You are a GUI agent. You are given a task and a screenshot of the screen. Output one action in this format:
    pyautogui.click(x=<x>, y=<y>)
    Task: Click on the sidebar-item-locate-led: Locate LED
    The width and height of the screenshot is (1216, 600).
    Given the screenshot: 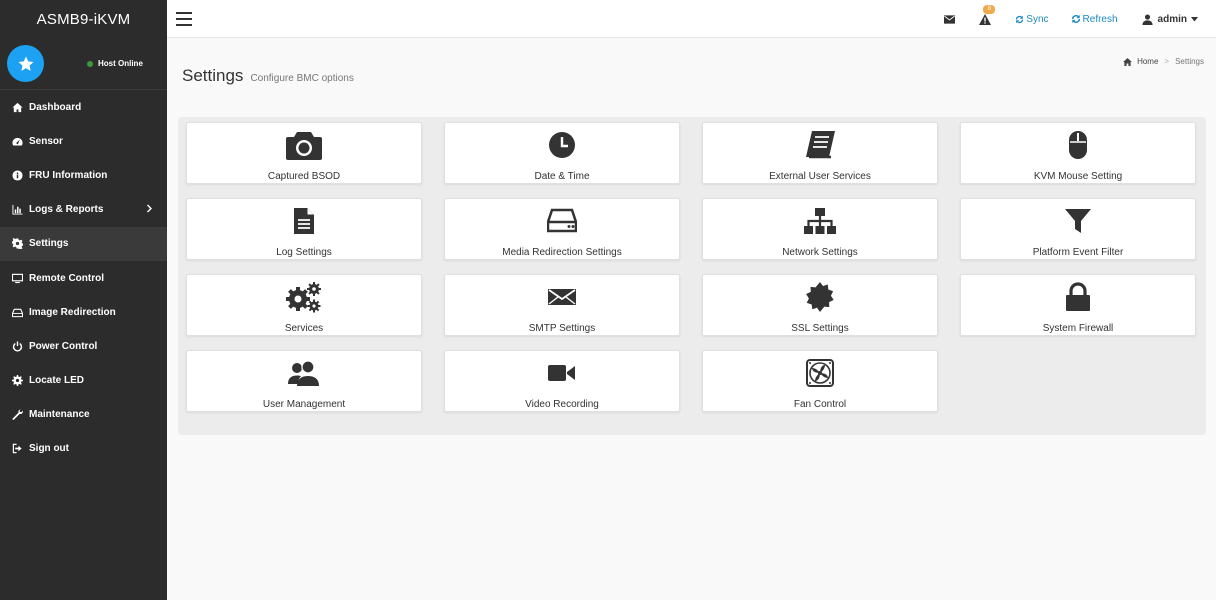 What is the action you would take?
    pyautogui.click(x=83, y=381)
    